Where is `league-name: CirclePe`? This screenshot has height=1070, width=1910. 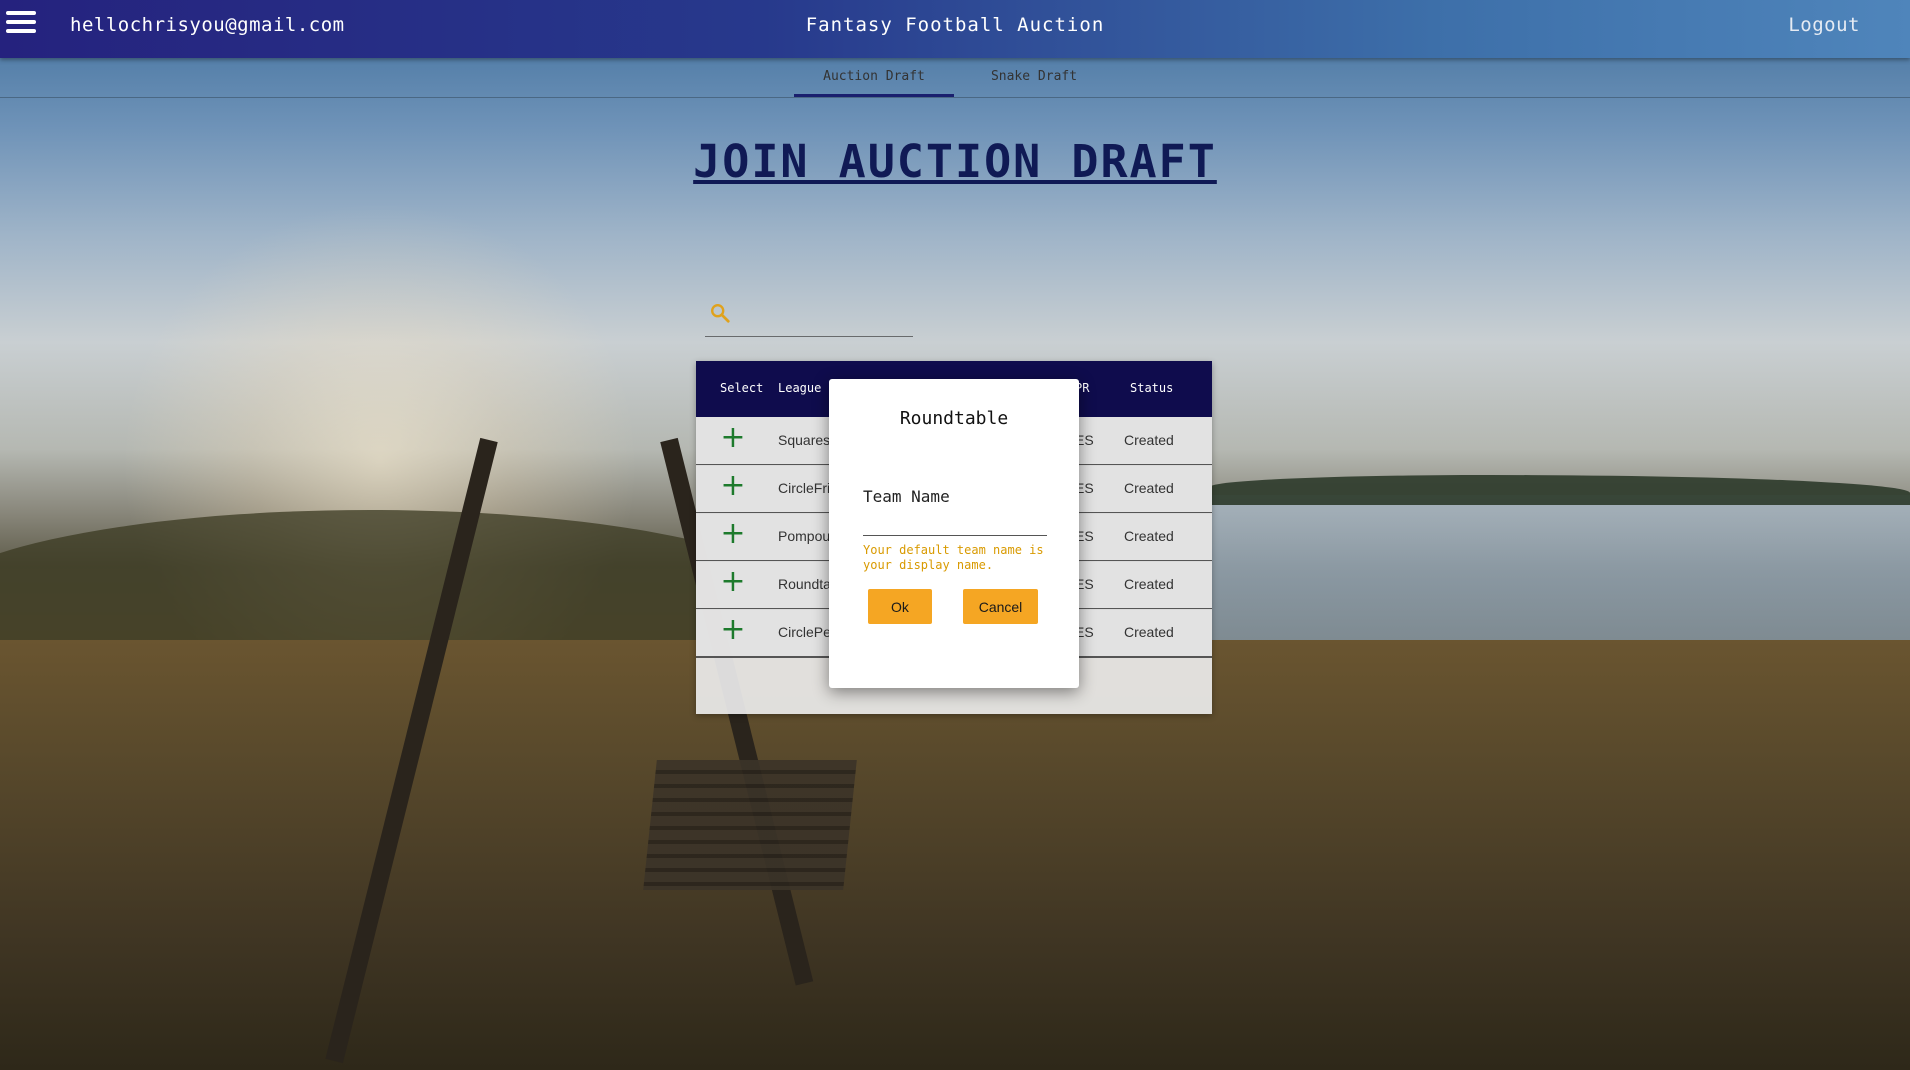 league-name: CirclePe is located at coordinates (804, 632).